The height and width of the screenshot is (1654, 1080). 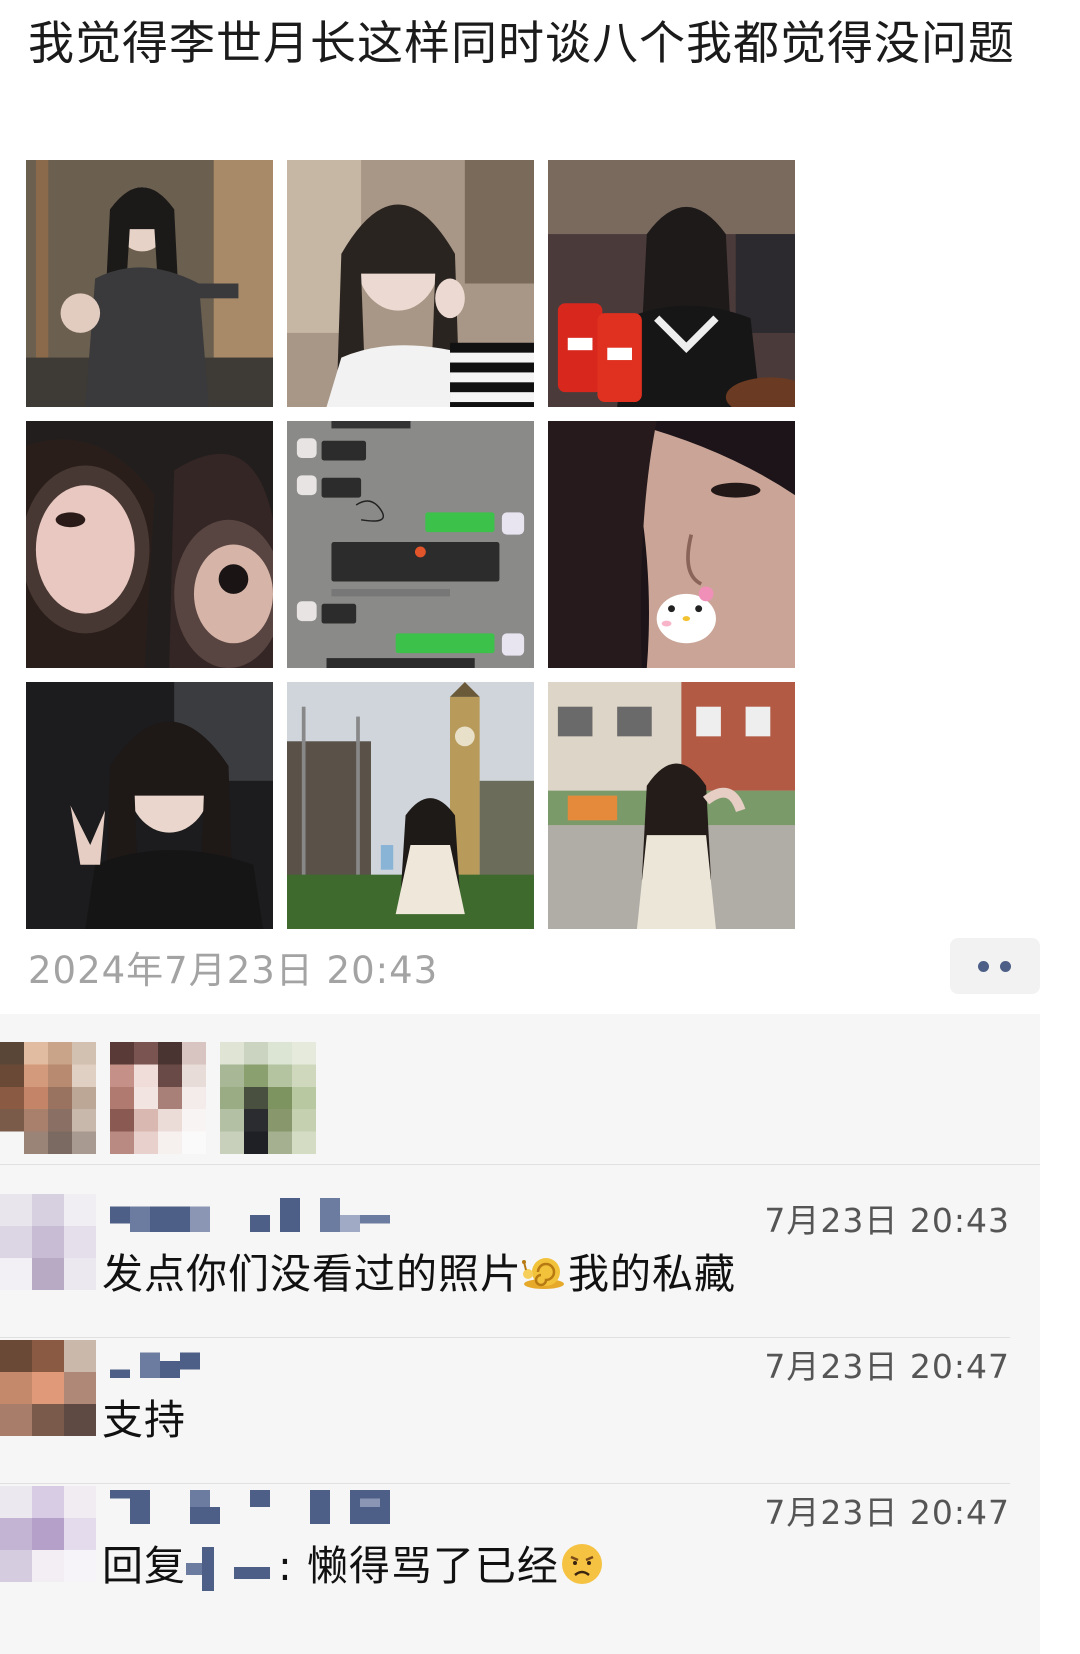 I want to click on comment-item: 7月23日 20:43 发点你们没看过的照片 我的私藏, so click(x=520, y=1261).